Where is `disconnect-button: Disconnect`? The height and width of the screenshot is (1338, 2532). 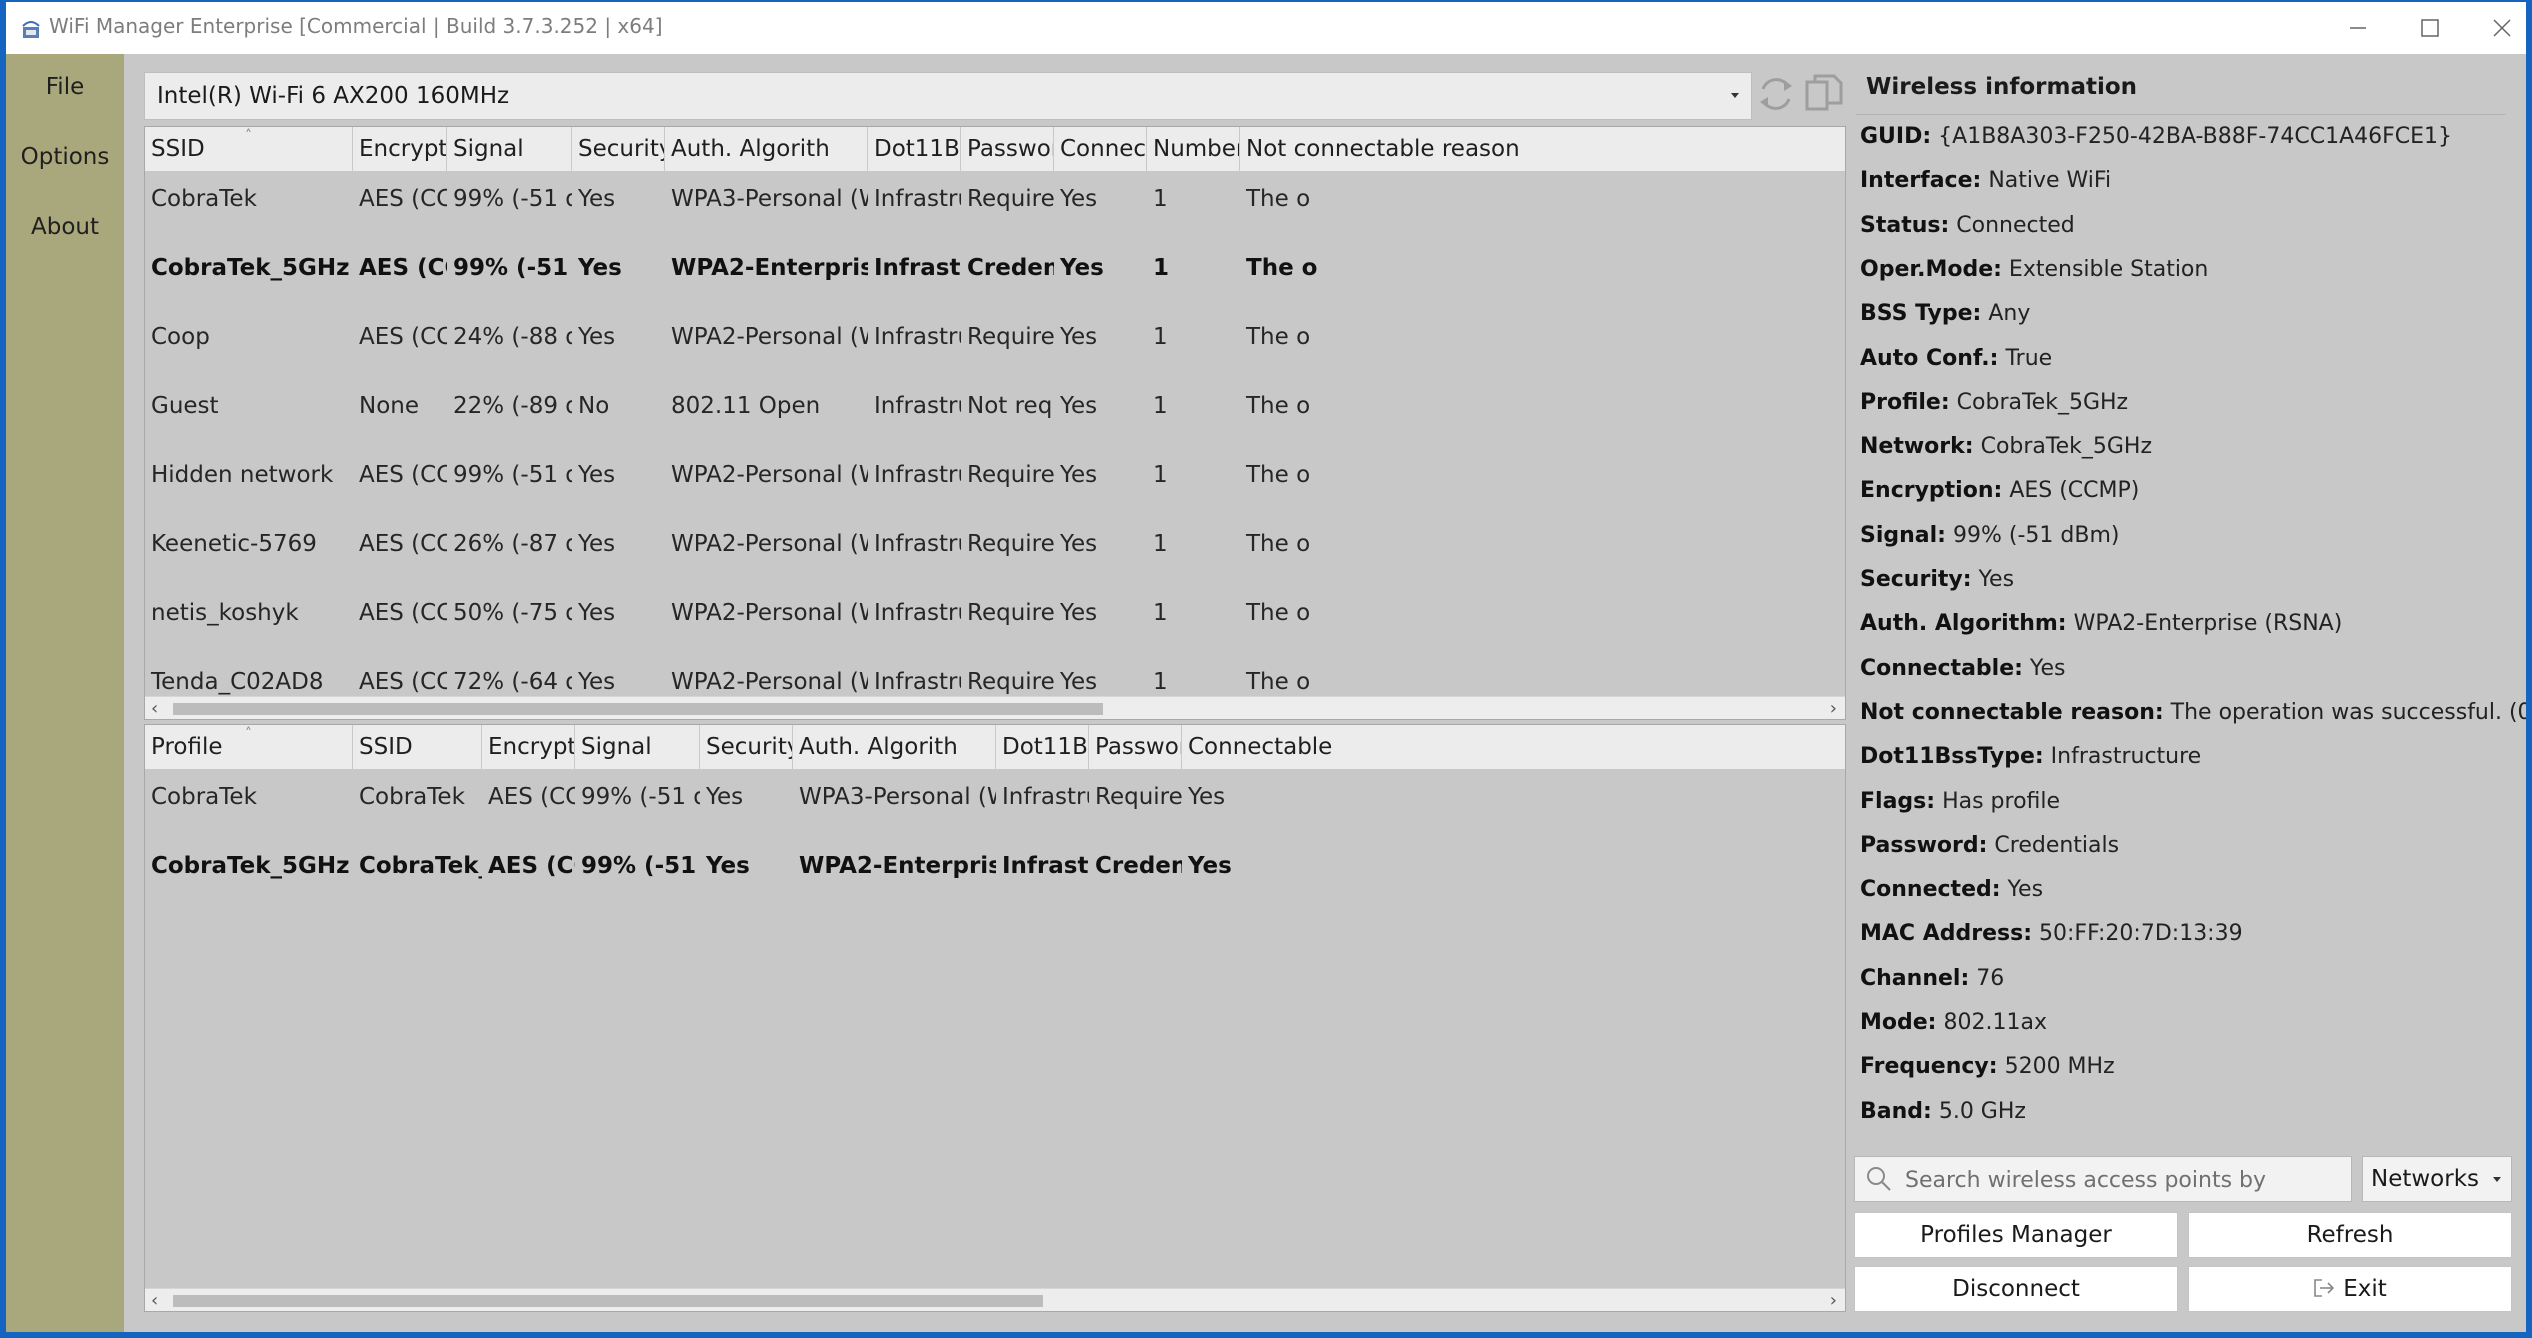
disconnect-button: Disconnect is located at coordinates (2016, 1289).